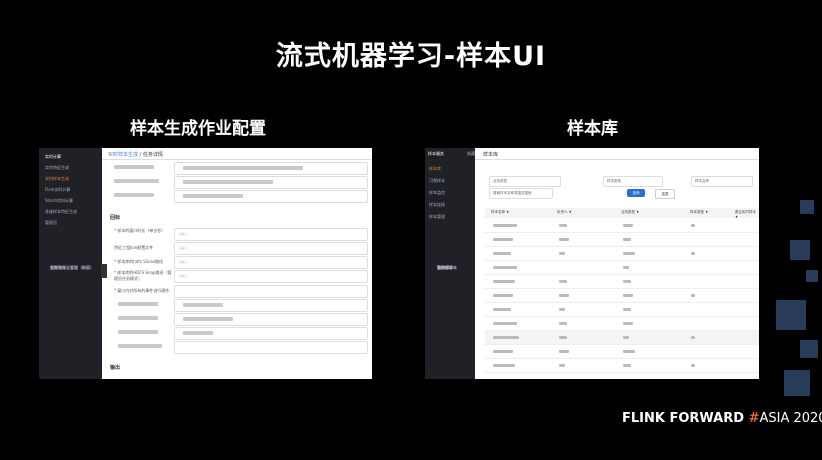 This screenshot has width=822, height=460. Describe the element at coordinates (143, 275) in the screenshot. I see `field-label: * 样本库的HDFS Snap路径（管理员任务模式）` at that location.